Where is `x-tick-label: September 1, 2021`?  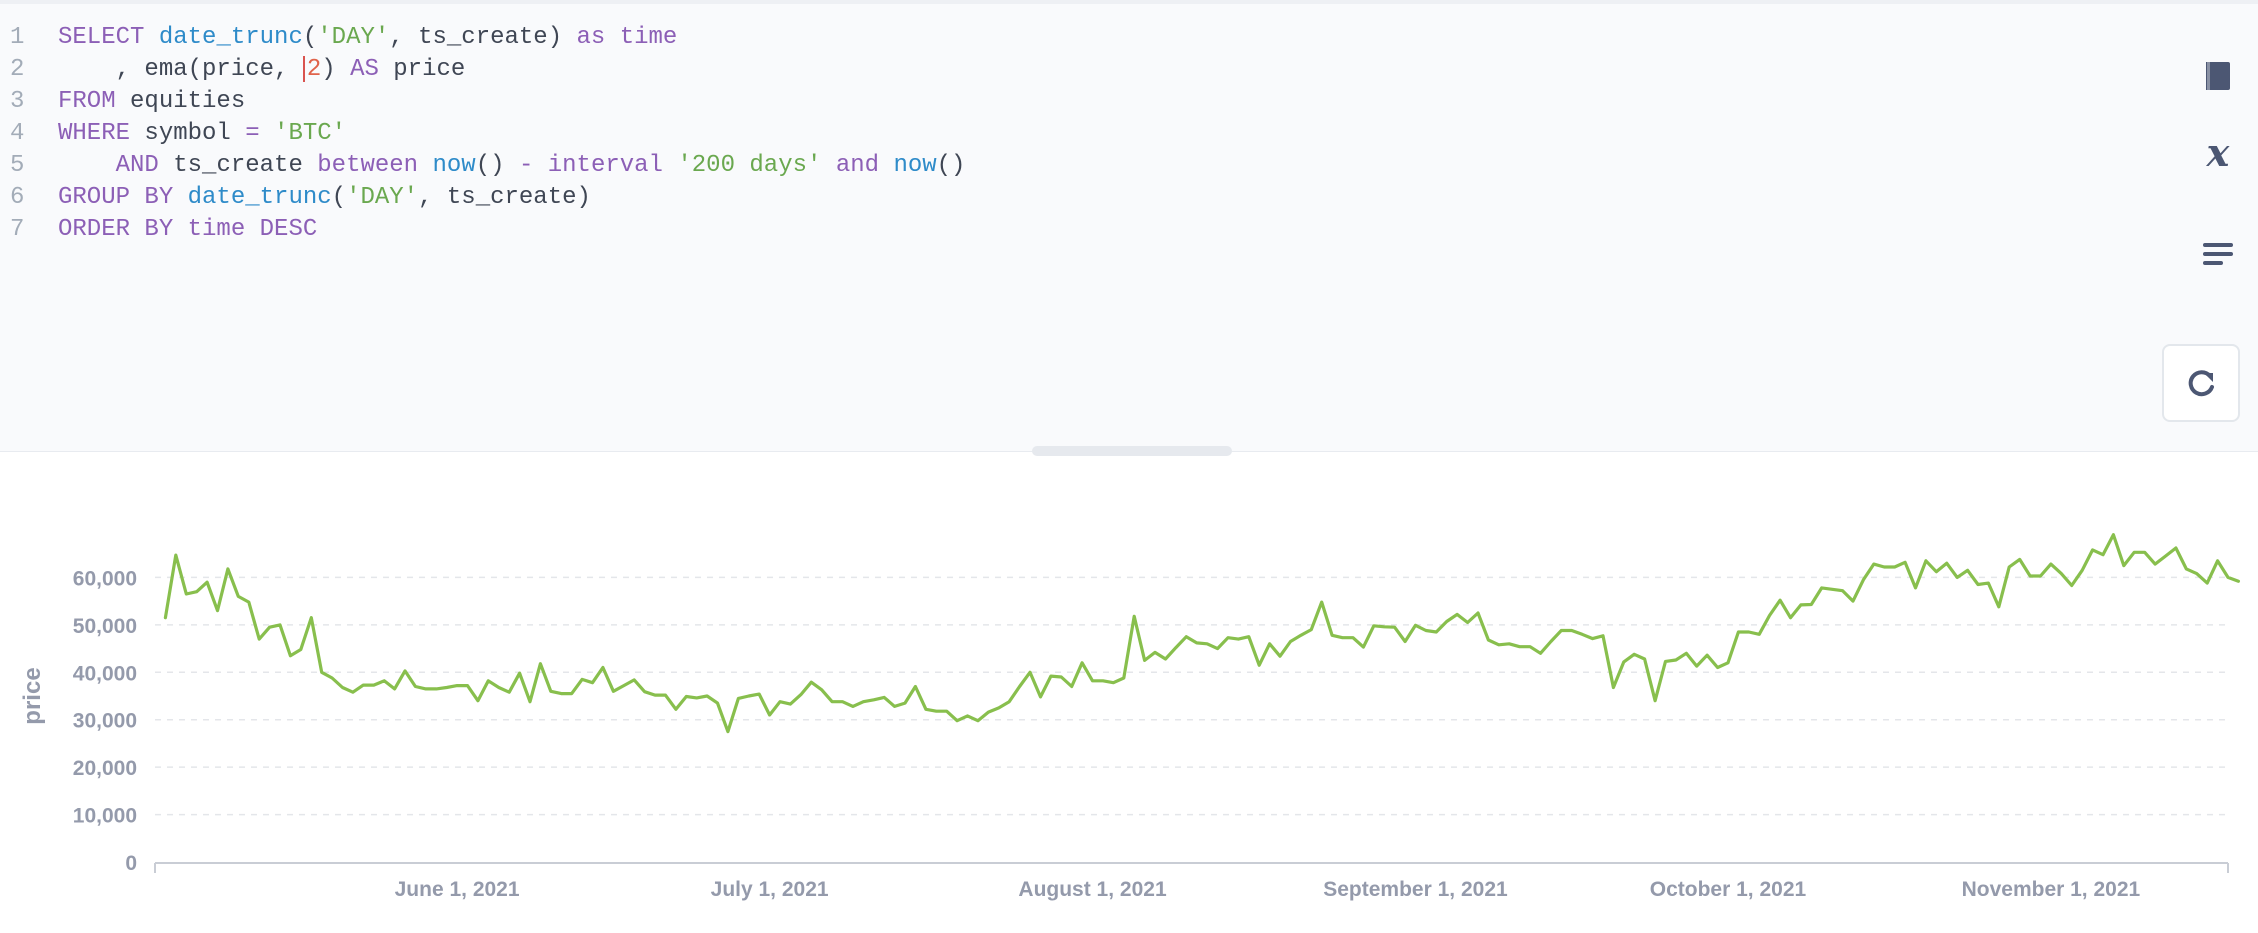 x-tick-label: September 1, 2021 is located at coordinates (1415, 889).